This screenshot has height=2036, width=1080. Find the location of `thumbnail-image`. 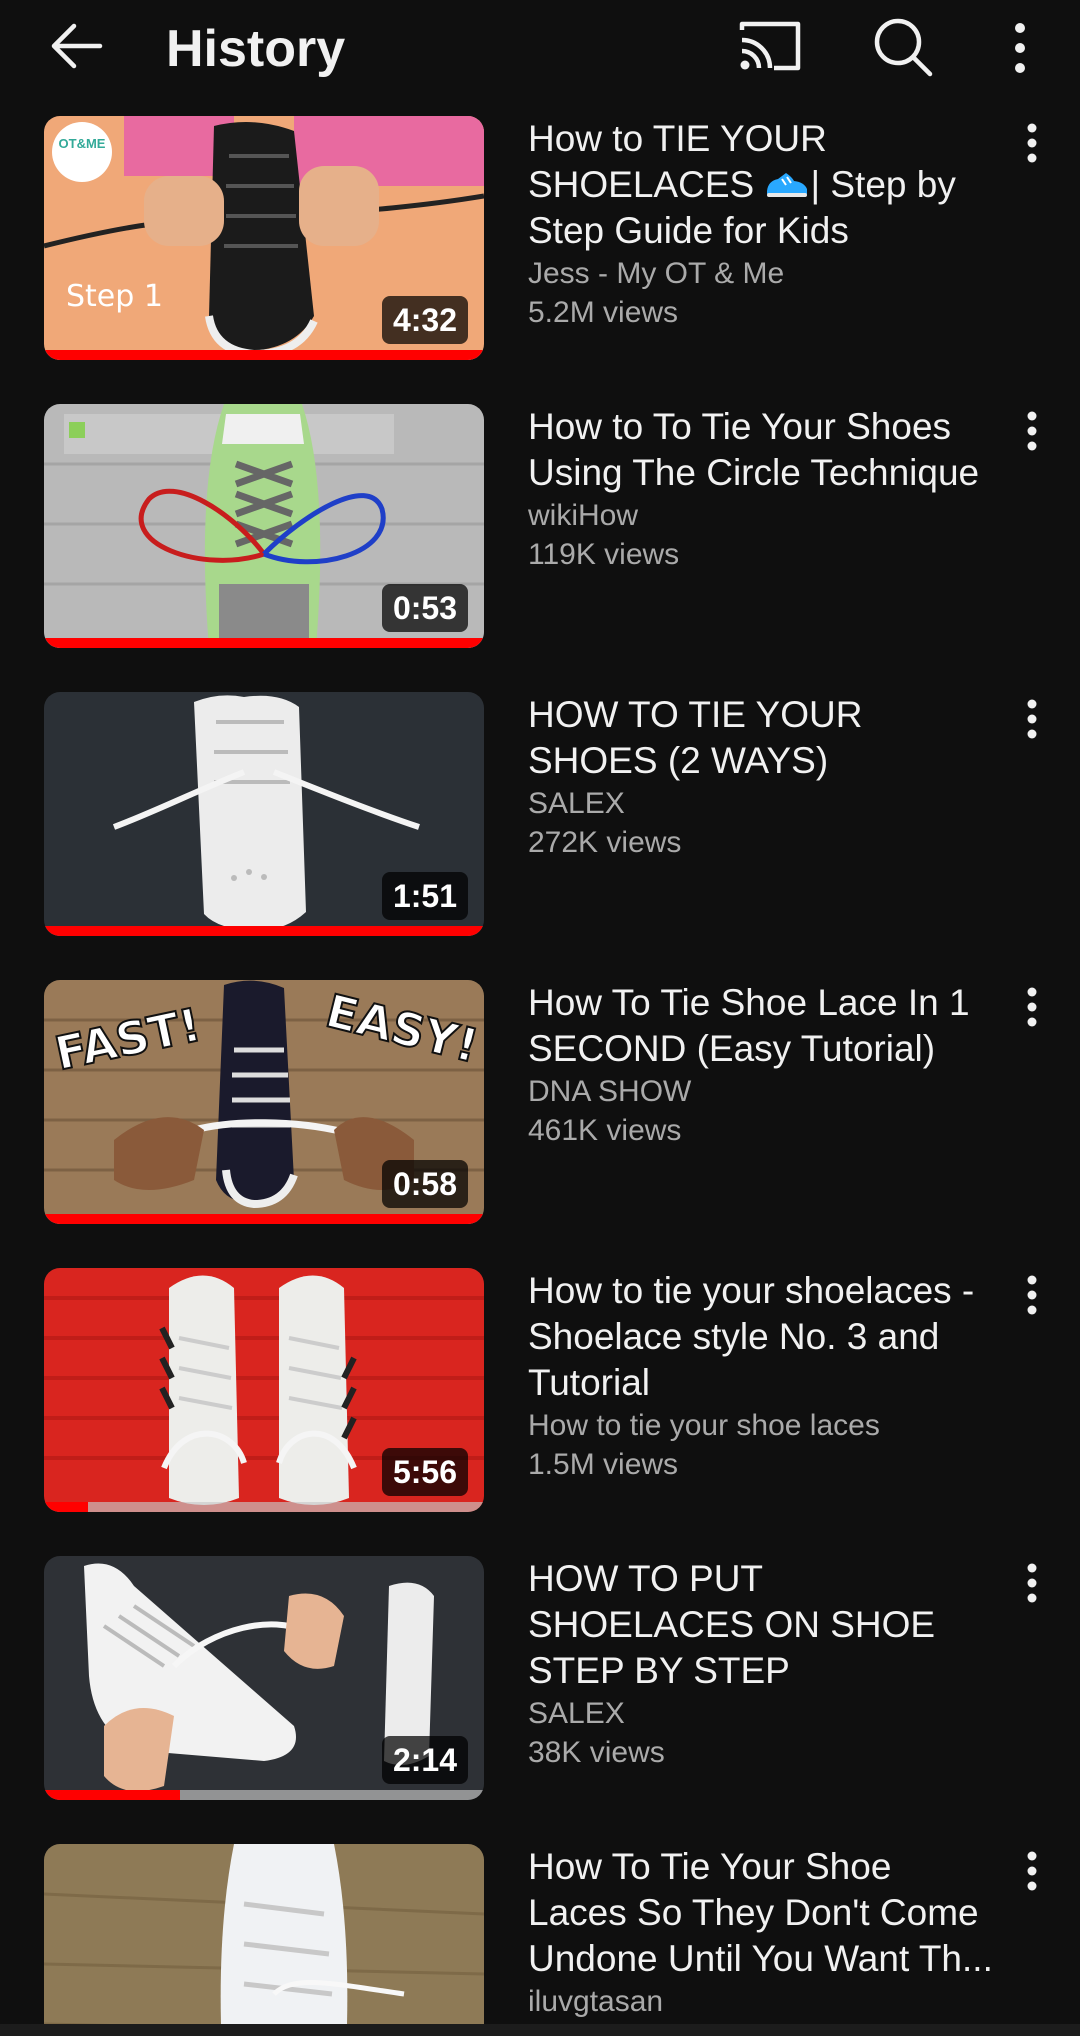

thumbnail-image is located at coordinates (264, 1934).